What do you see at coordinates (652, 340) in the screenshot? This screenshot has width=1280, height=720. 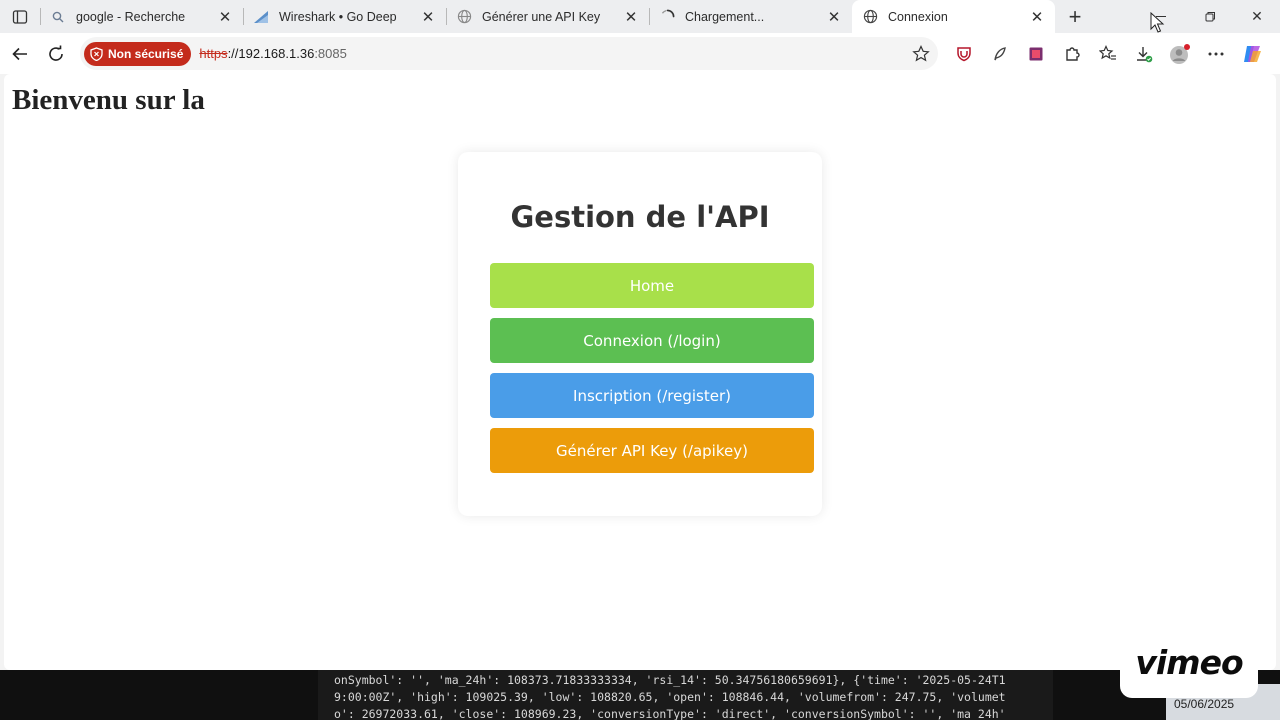 I see `login-button: Connexion (/login)` at bounding box center [652, 340].